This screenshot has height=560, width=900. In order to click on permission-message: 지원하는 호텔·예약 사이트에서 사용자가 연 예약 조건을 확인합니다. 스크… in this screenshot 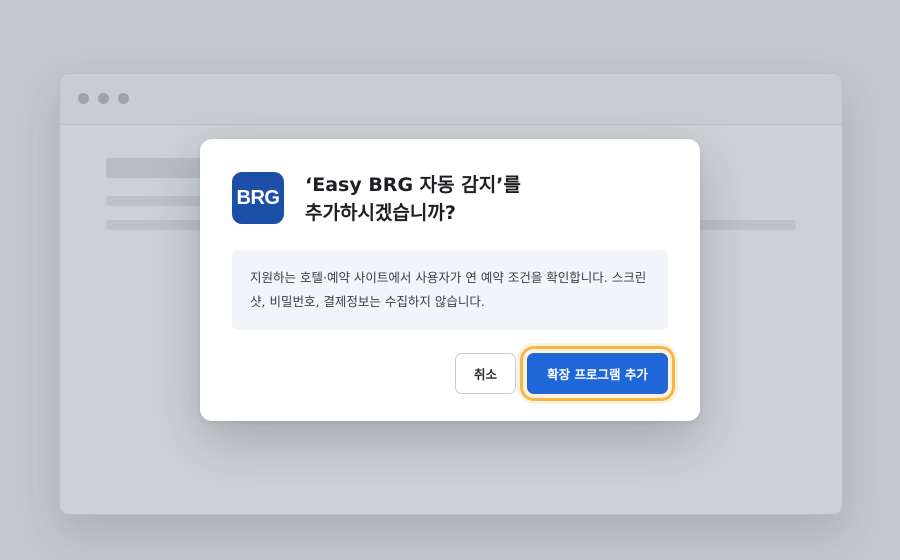, I will do `click(448, 289)`.